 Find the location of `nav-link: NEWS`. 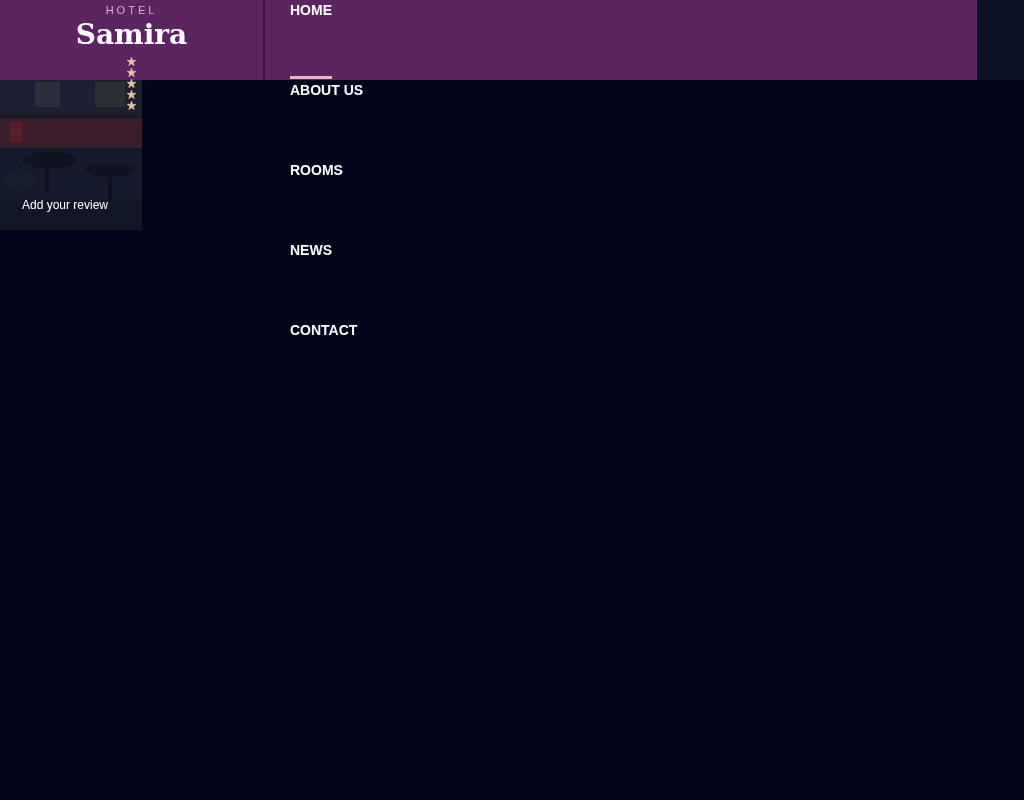

nav-link: NEWS is located at coordinates (311, 279).